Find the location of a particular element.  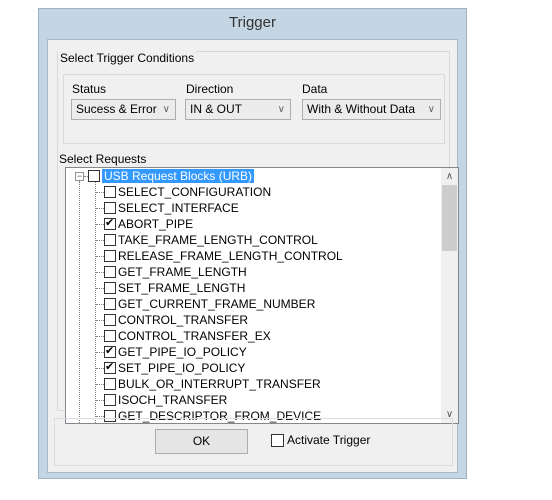

data-label: Data is located at coordinates (315, 89).